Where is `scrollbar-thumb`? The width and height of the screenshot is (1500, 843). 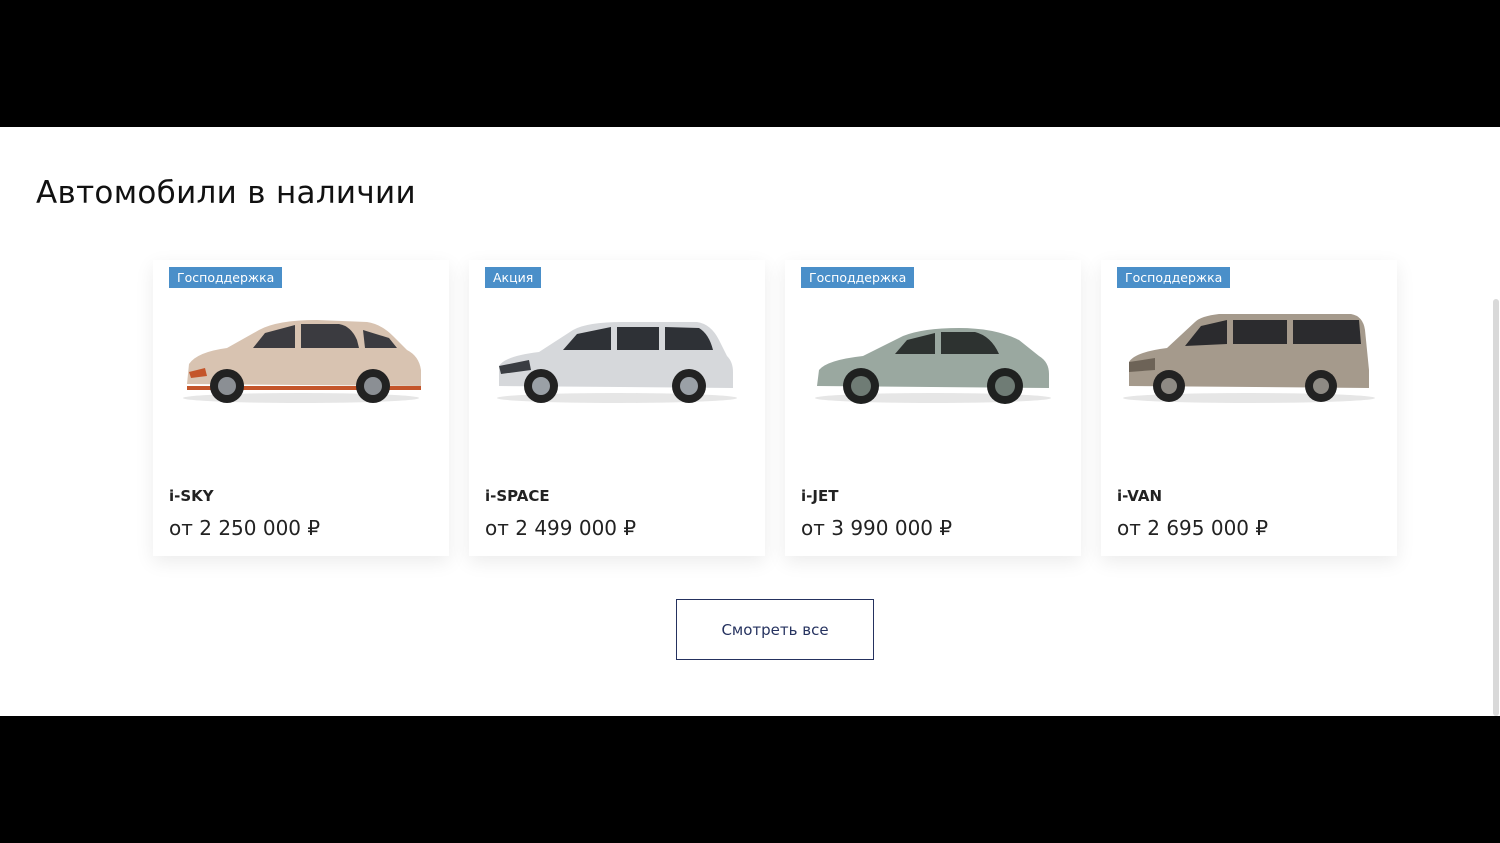
scrollbar-thumb is located at coordinates (1496, 507).